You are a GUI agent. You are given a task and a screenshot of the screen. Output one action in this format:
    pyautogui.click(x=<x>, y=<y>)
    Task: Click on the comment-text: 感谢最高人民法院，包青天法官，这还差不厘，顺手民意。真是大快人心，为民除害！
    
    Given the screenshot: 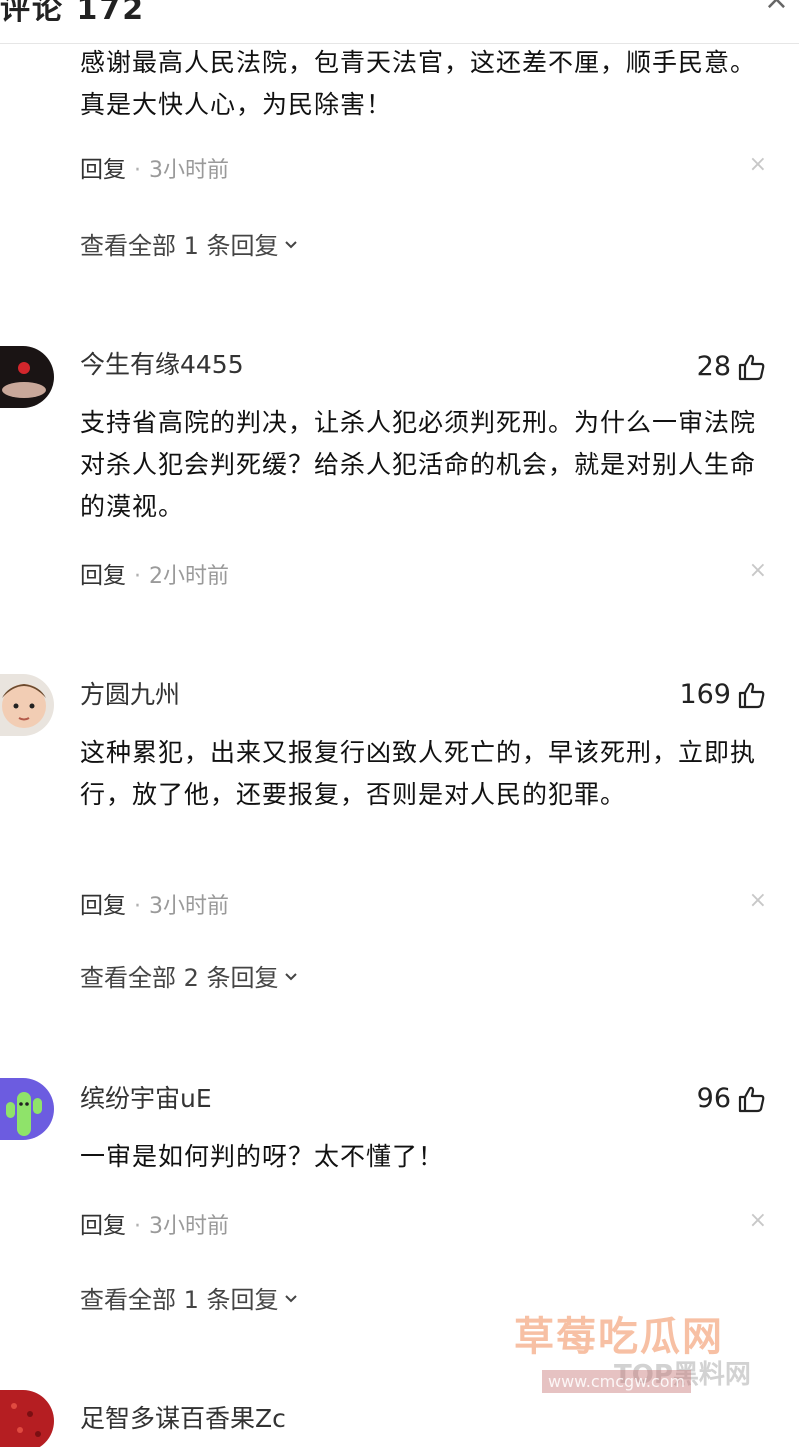 What is the action you would take?
    pyautogui.click(x=418, y=83)
    